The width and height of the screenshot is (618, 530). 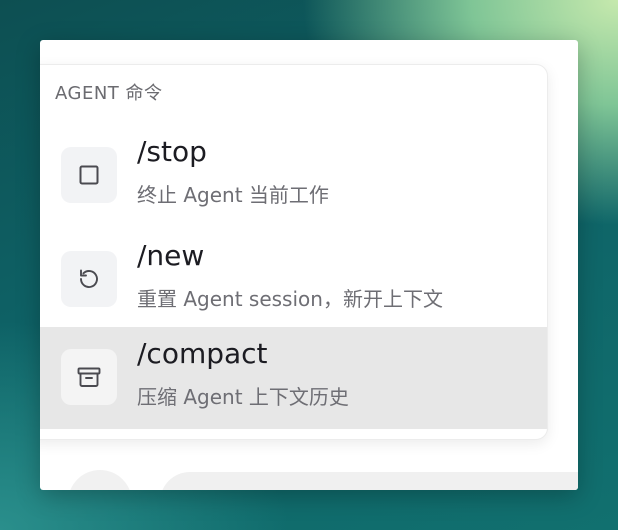 I want to click on command-name: /compact, so click(x=202, y=353).